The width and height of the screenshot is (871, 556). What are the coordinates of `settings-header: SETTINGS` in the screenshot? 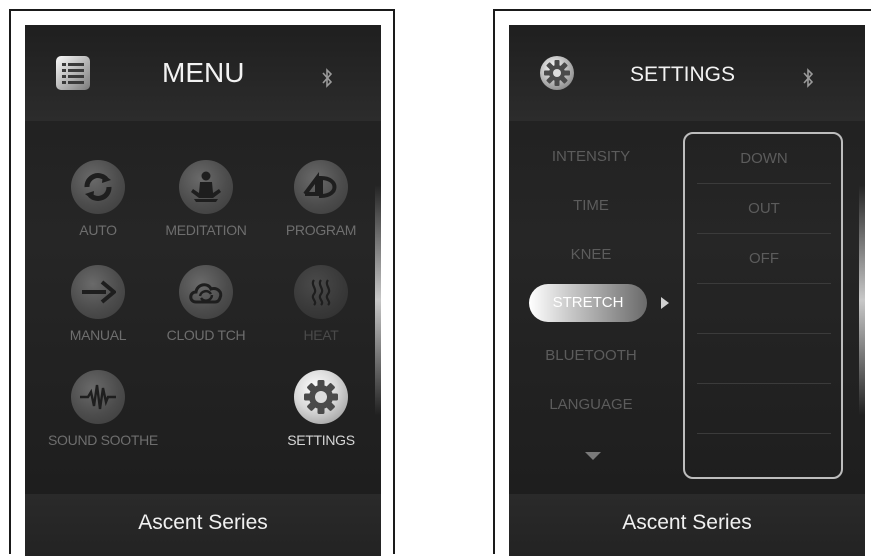 It's located at (687, 73).